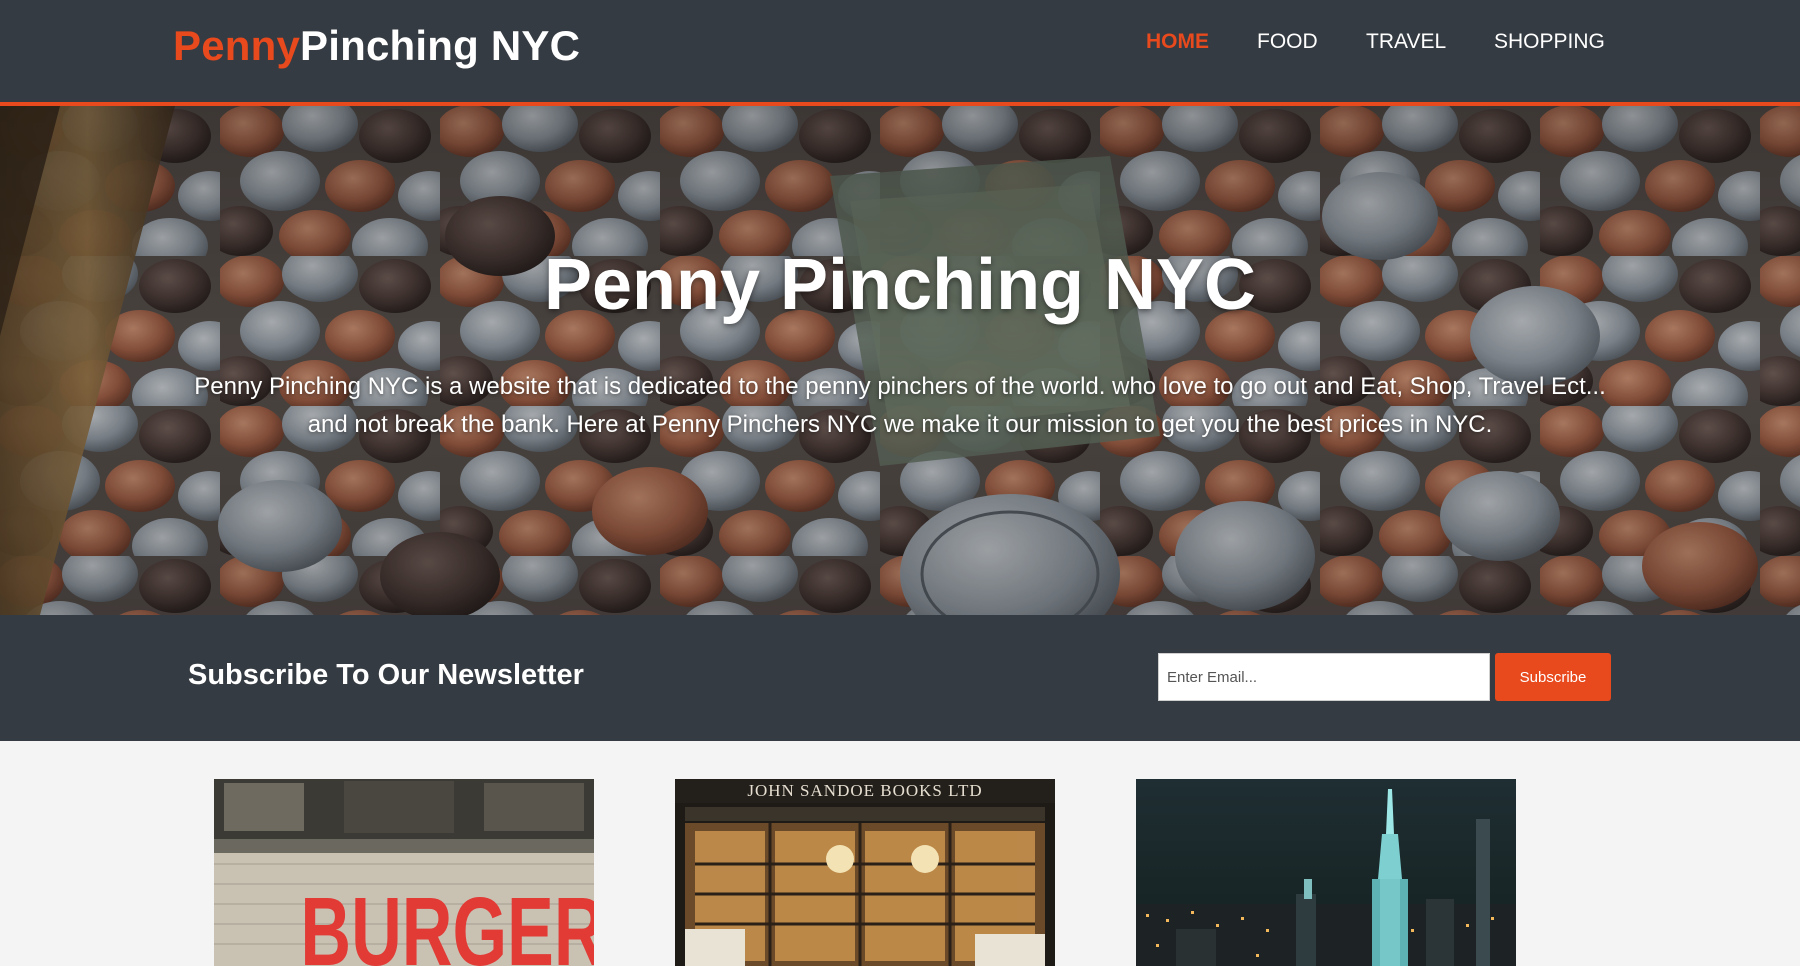 This screenshot has width=1800, height=966. What do you see at coordinates (1177, 42) in the screenshot?
I see `nav-link-home: HOME` at bounding box center [1177, 42].